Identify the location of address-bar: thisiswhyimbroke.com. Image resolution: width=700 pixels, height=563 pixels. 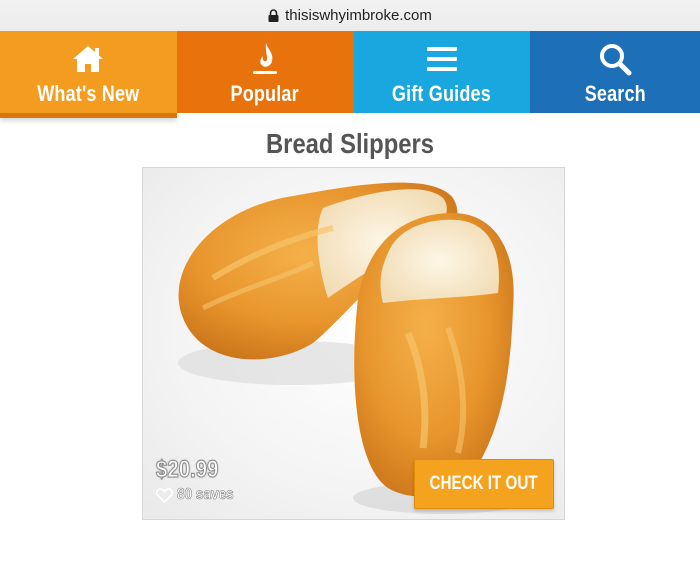
(350, 15).